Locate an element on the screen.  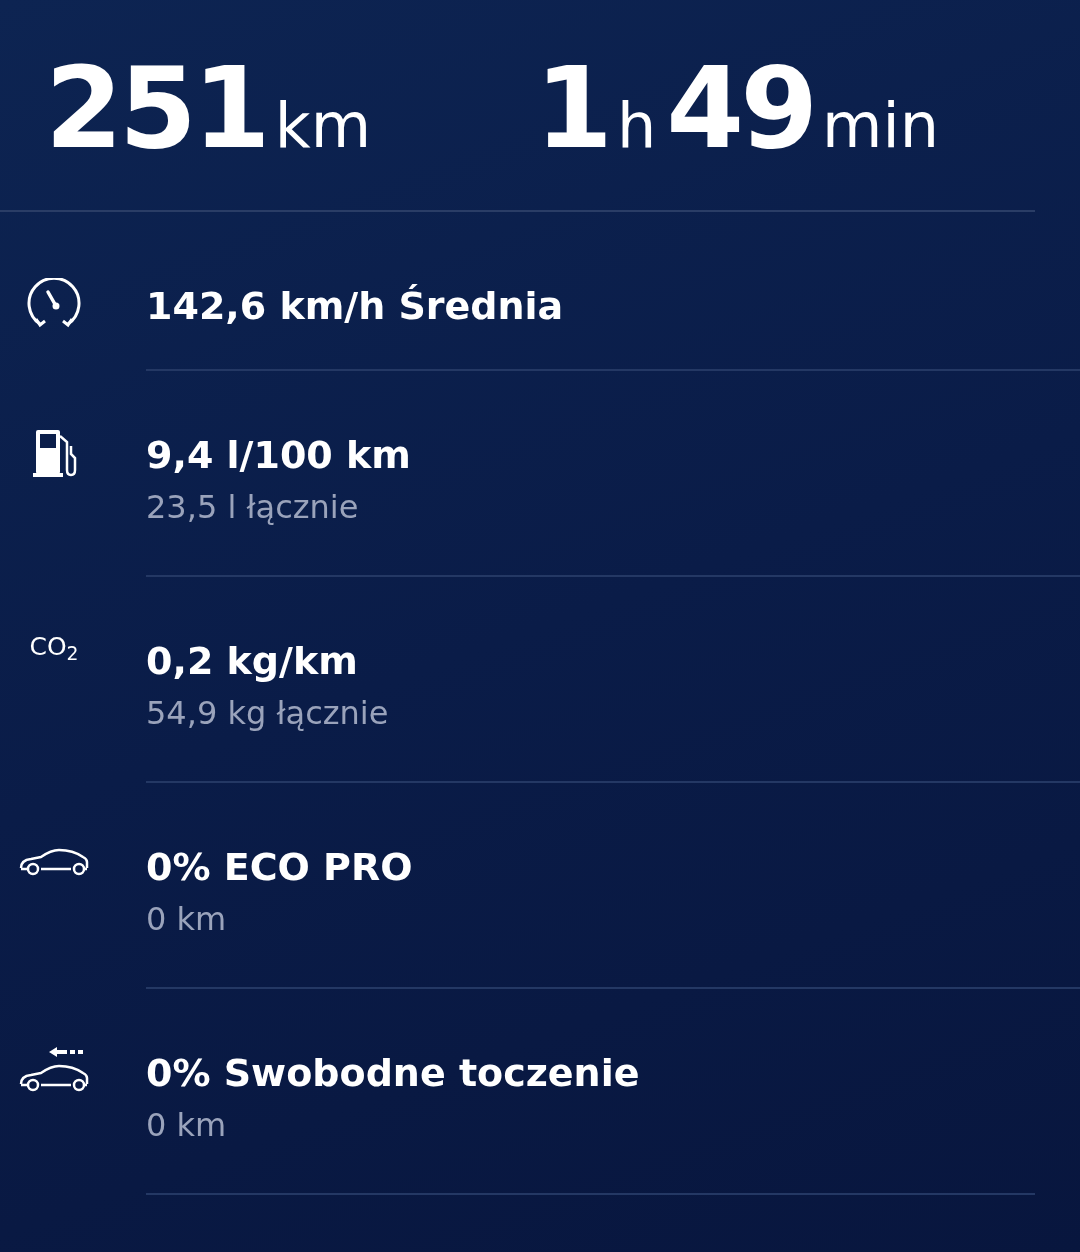
duration-value: 1 is located at coordinates (572, 108).